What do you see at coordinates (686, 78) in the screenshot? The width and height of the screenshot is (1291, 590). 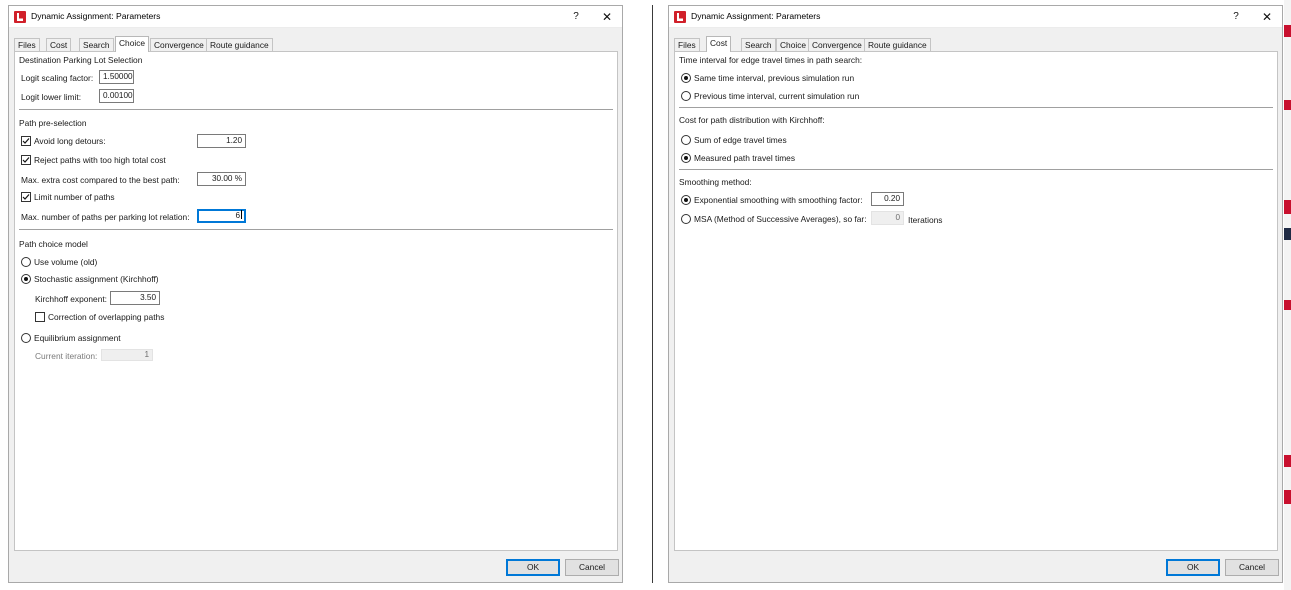 I see `same-interval-radio` at bounding box center [686, 78].